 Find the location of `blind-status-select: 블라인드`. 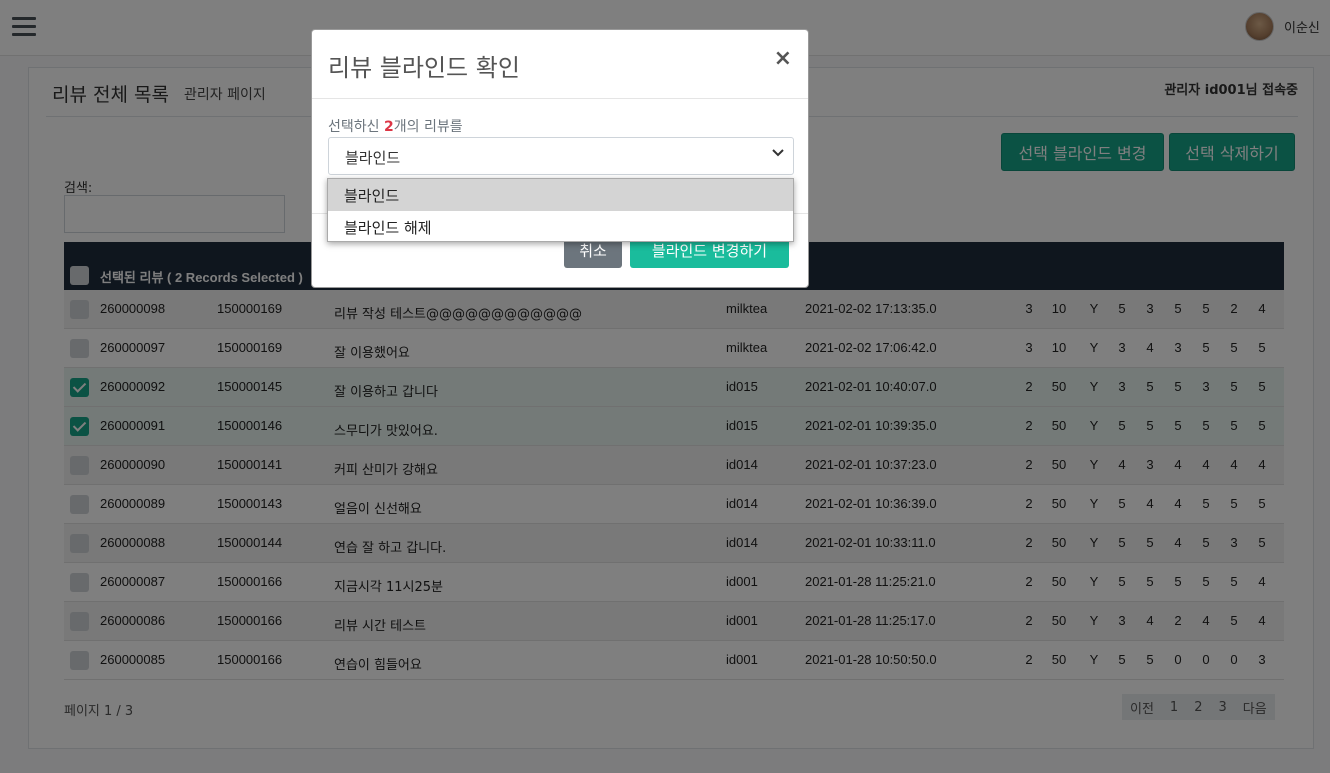

blind-status-select: 블라인드 is located at coordinates (561, 156).